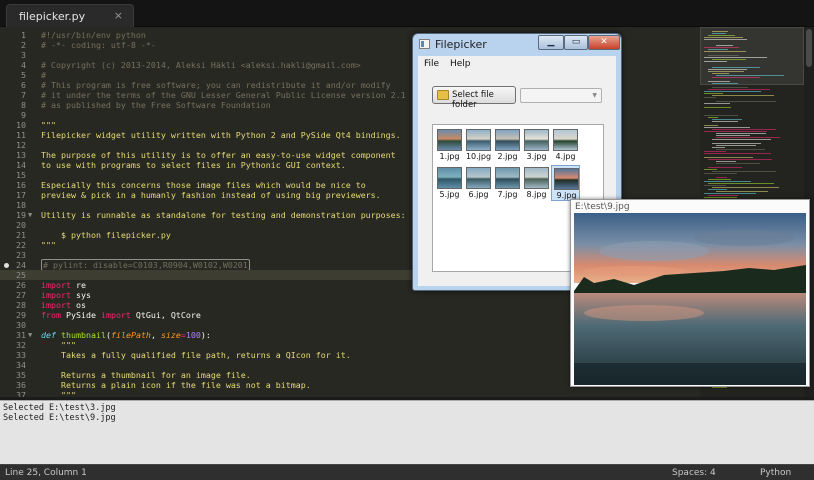 The image size is (814, 480). I want to click on code-token: from, so click(51, 315).